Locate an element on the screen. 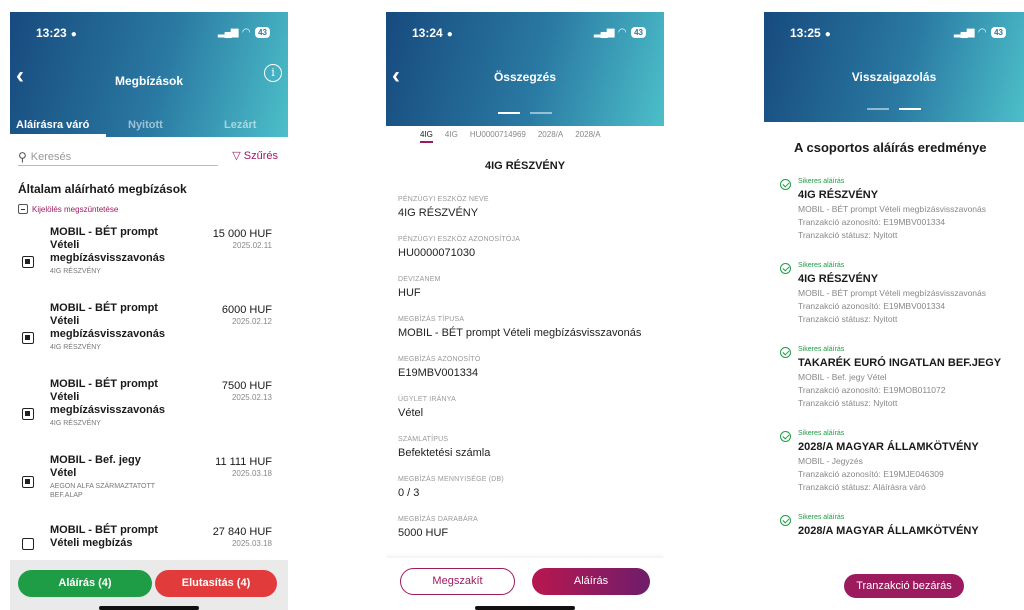  field-label: ÜGYLET IRÁNYA is located at coordinates (427, 399).